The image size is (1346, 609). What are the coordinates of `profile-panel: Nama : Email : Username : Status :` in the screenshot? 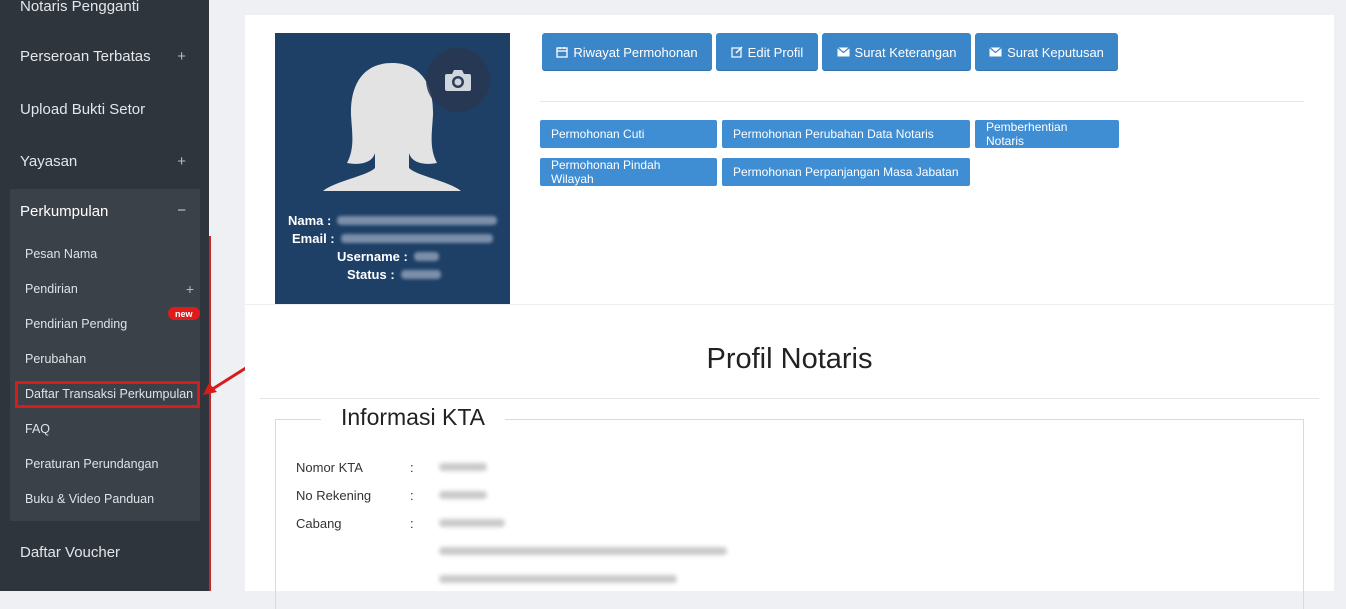 It's located at (392, 168).